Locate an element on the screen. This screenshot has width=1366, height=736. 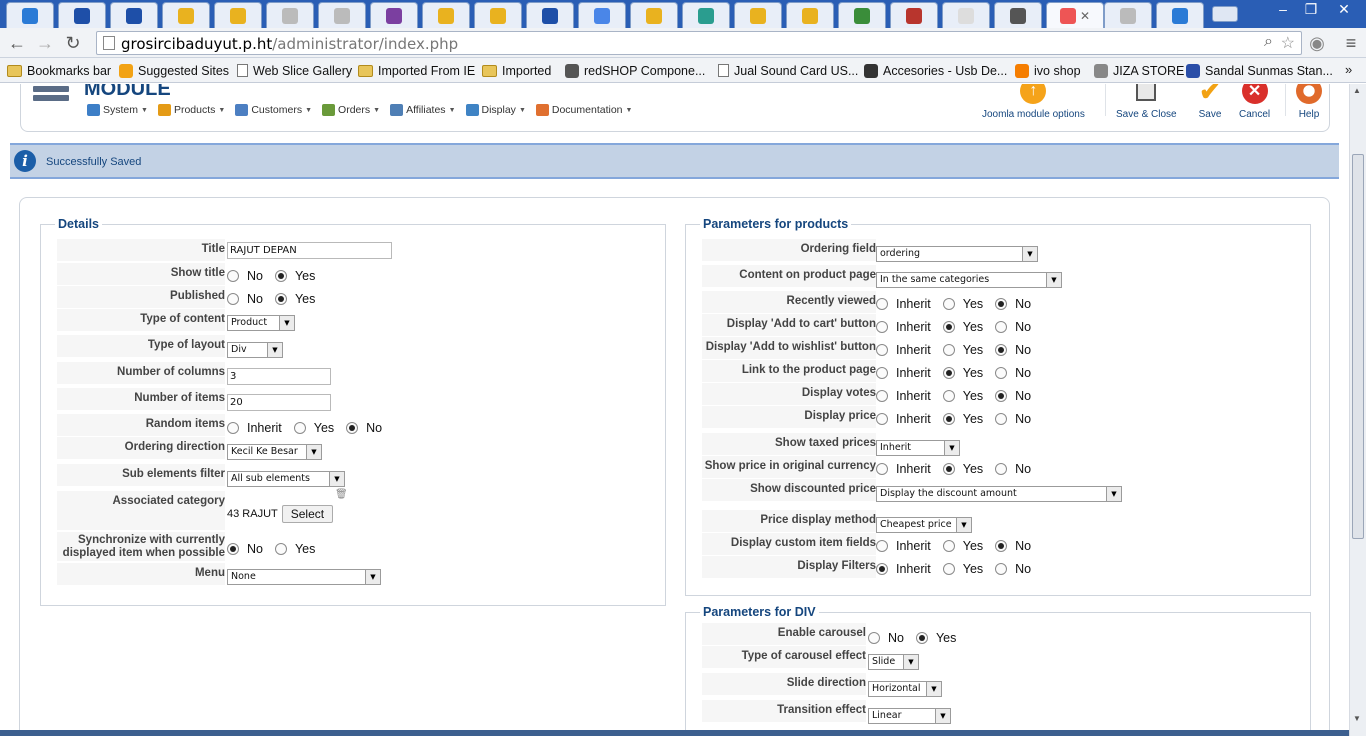
scroll-up-icon: ▲ is located at coordinates (1357, 90).